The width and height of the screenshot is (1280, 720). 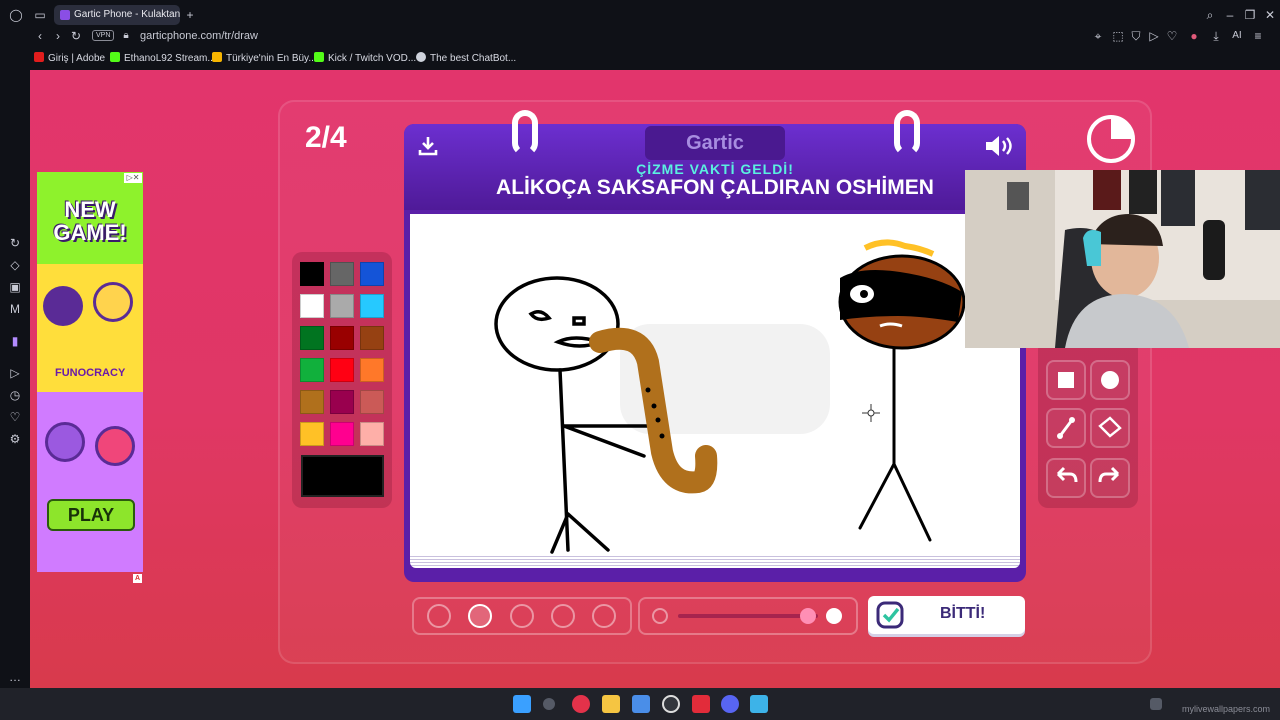 What do you see at coordinates (604, 616) in the screenshot?
I see `brush-size-5-icon` at bounding box center [604, 616].